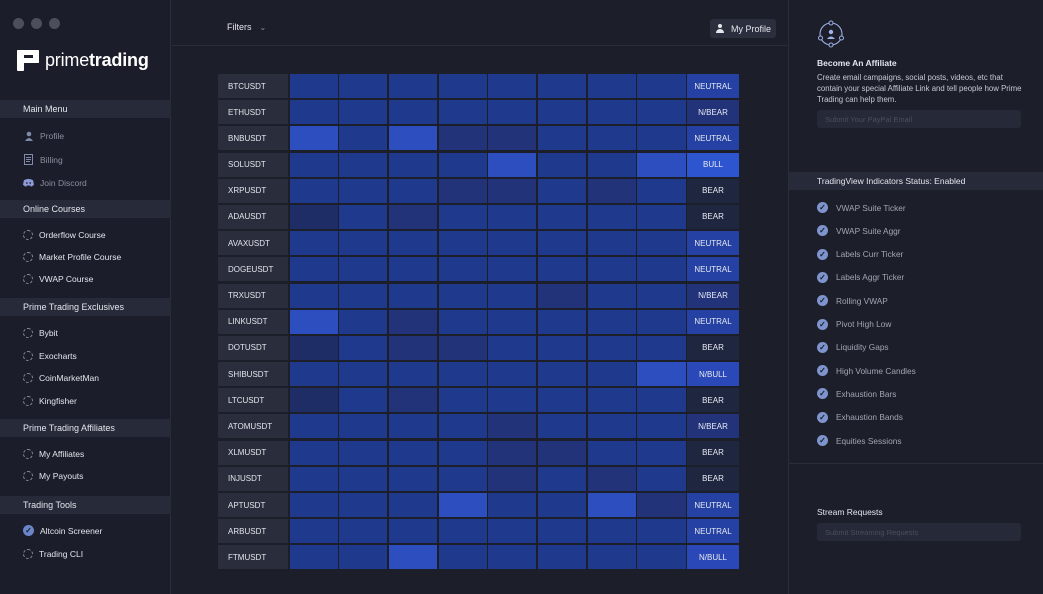 This screenshot has width=1043, height=594. Describe the element at coordinates (919, 532) in the screenshot. I see `streaming-requests-input: Submit Streaming Requests` at that location.